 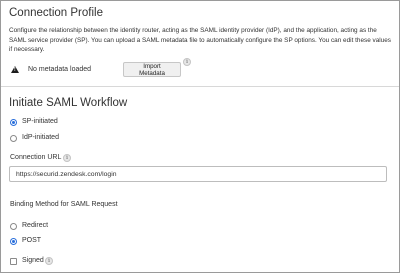 I want to click on connection-profile-title: Connection Profile, so click(x=56, y=13).